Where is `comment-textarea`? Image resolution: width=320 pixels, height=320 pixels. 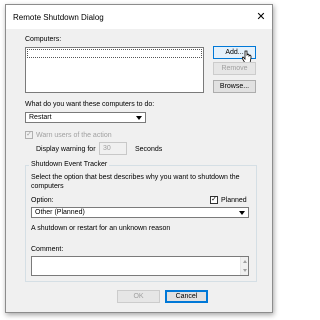 comment-textarea is located at coordinates (140, 266).